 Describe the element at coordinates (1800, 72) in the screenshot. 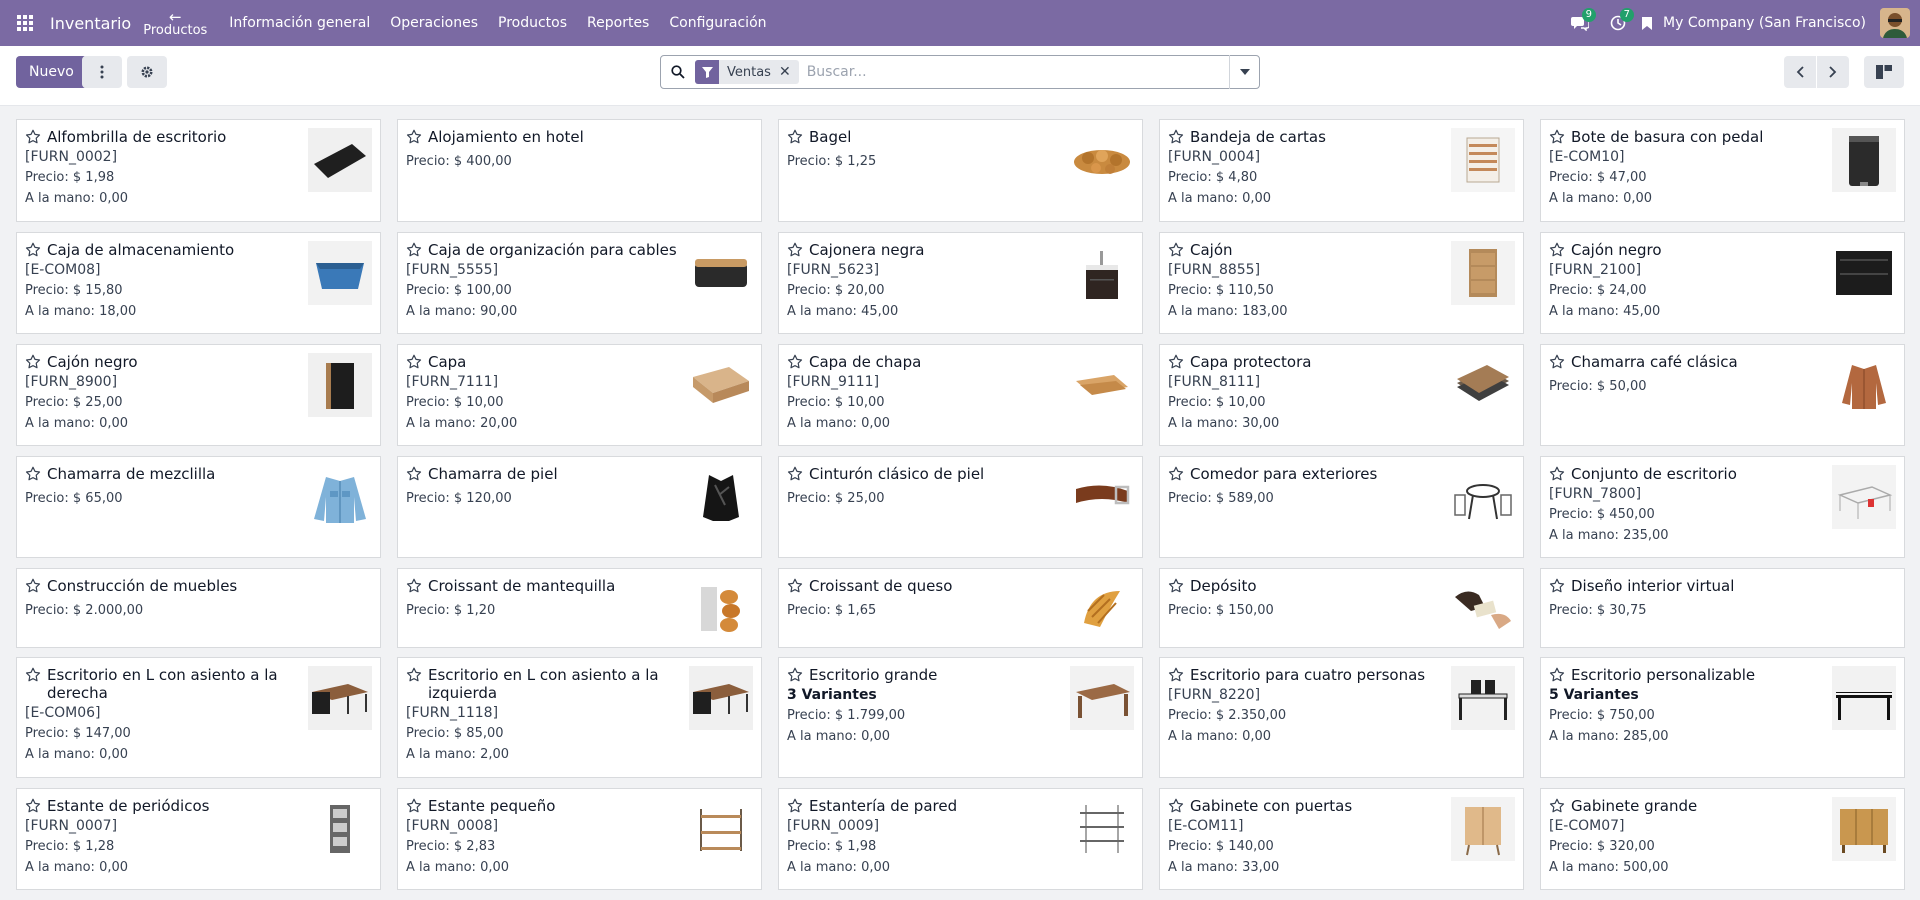

I see `pager-previous-button` at that location.